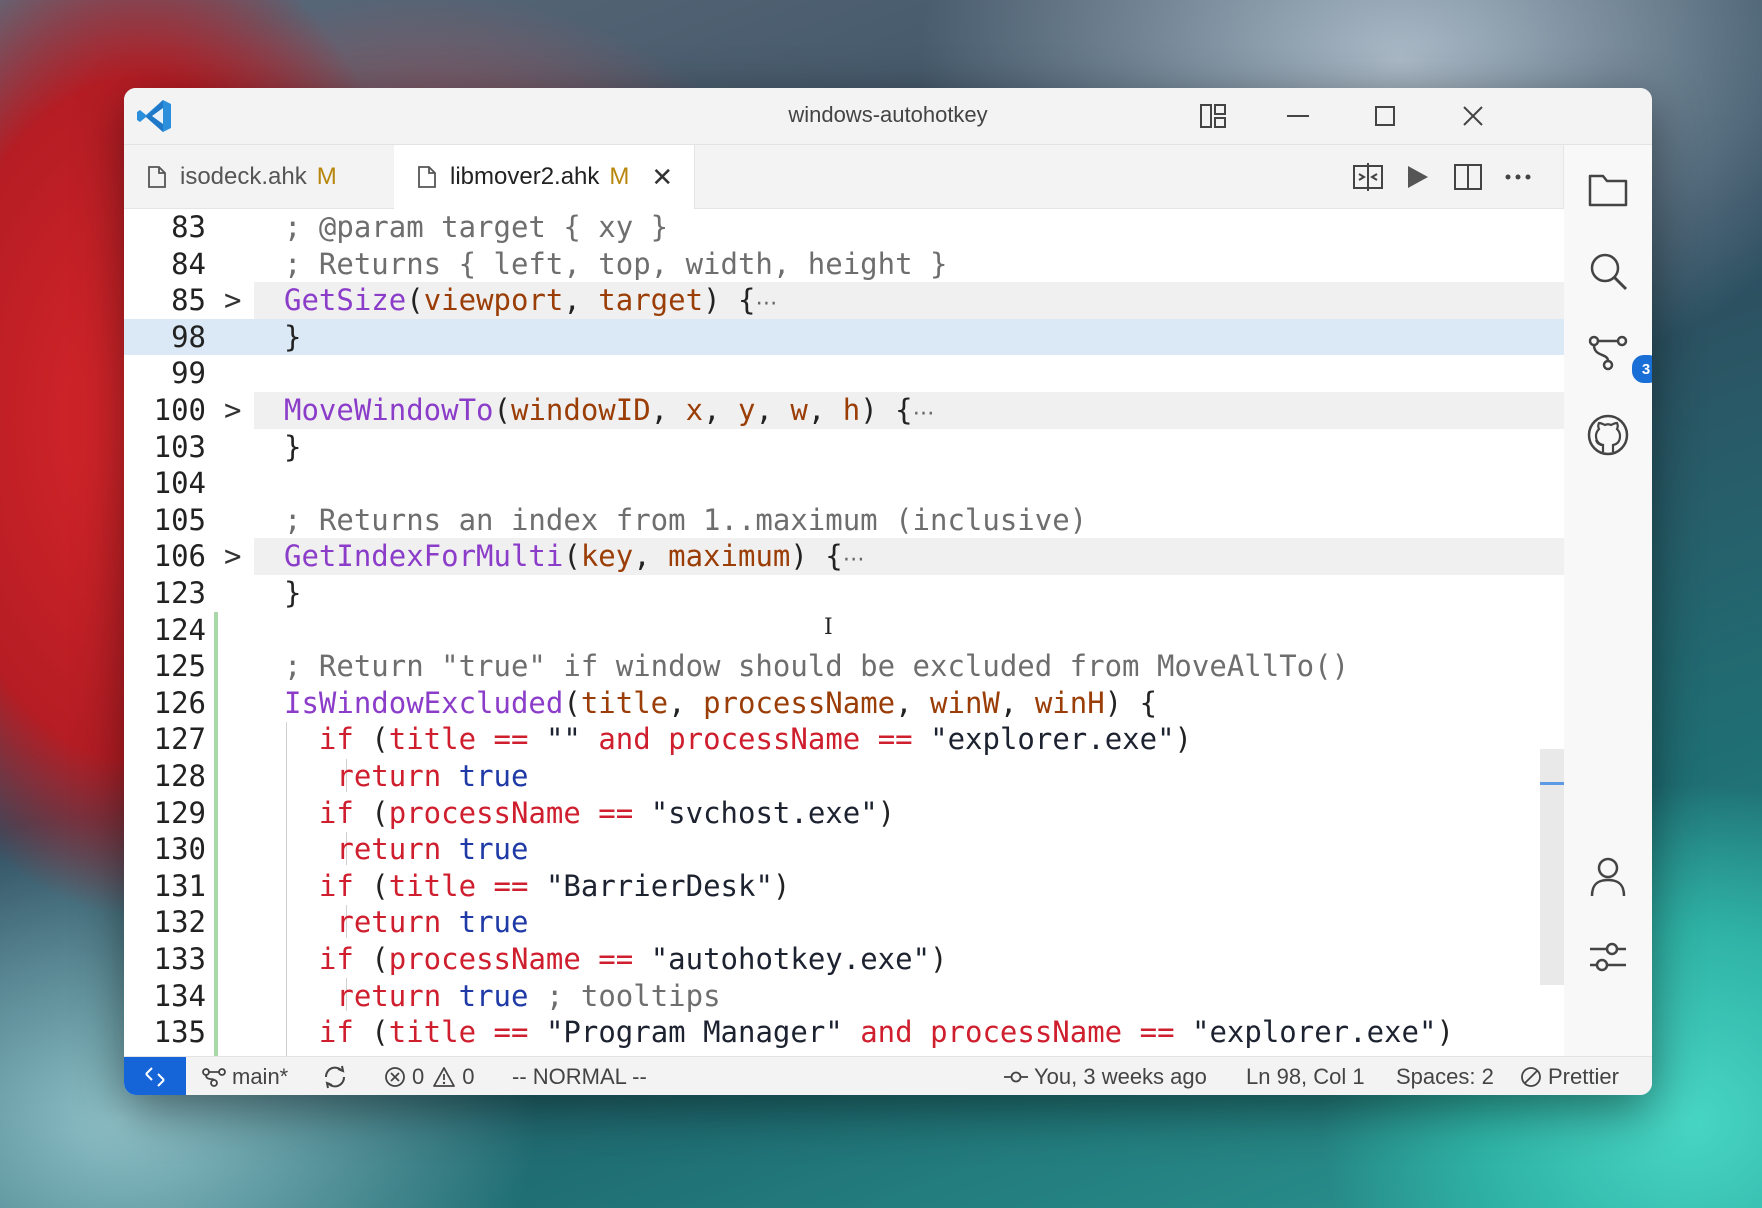  I want to click on split-editor-icon, so click(1468, 177).